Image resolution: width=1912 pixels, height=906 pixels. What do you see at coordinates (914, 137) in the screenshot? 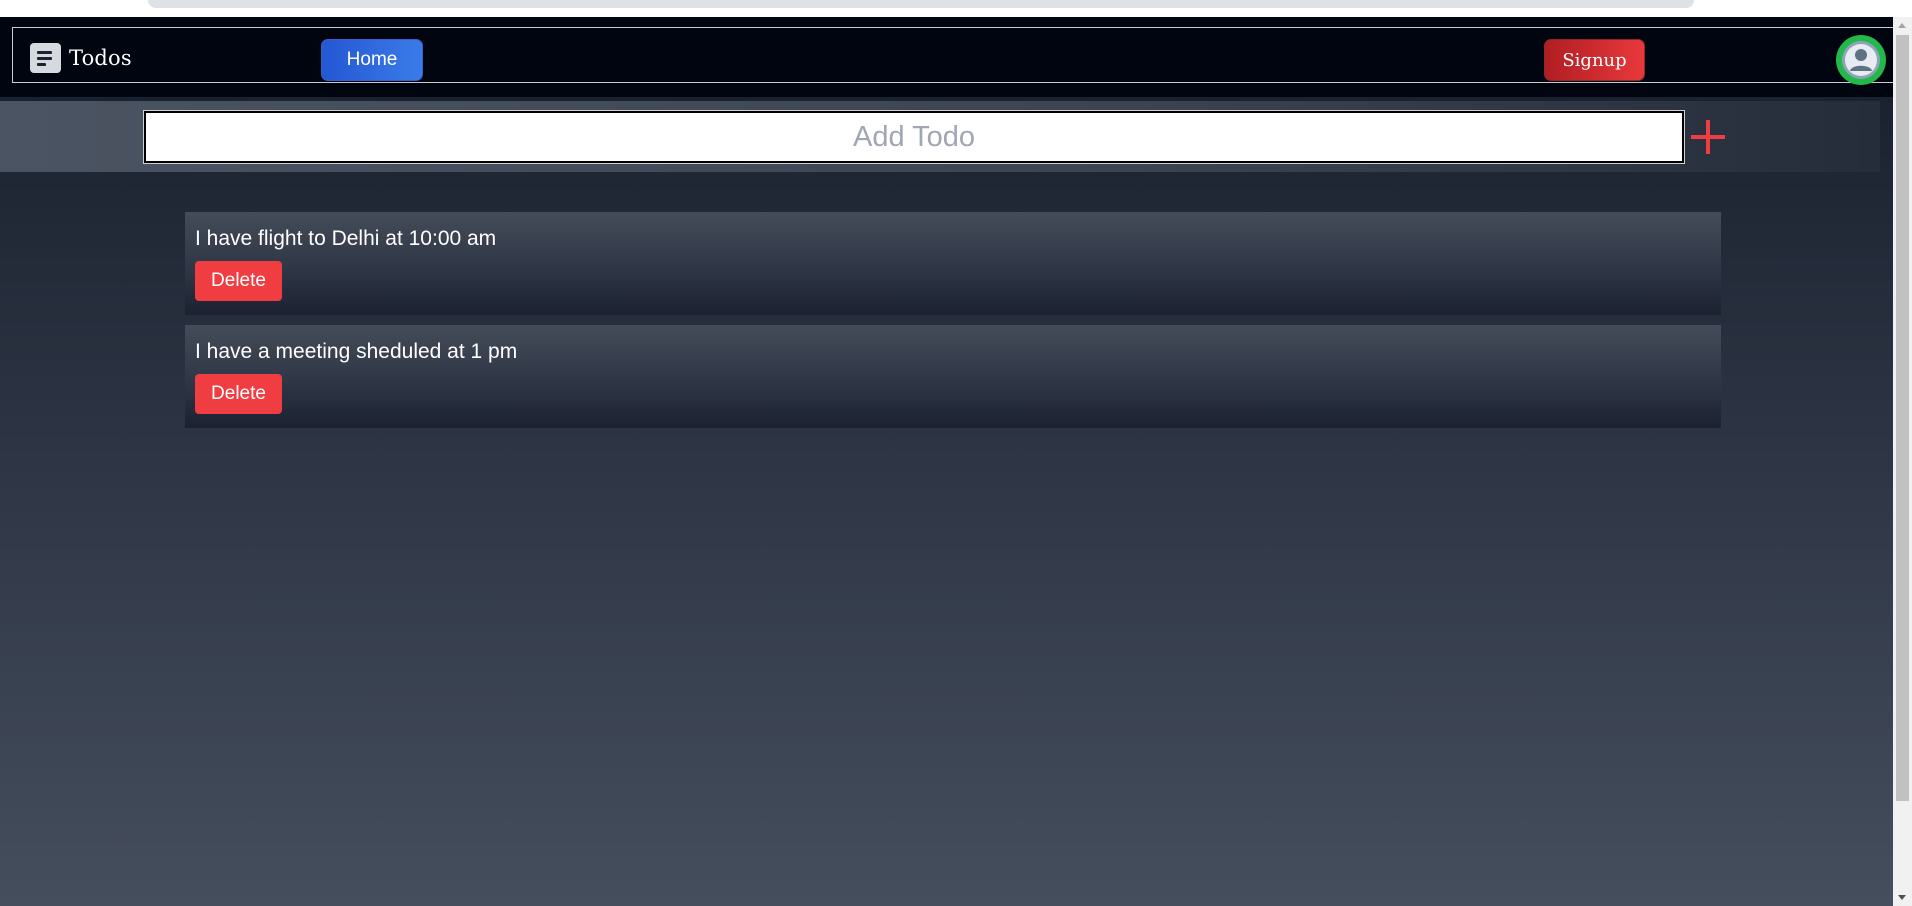
I see `add-todo-input` at bounding box center [914, 137].